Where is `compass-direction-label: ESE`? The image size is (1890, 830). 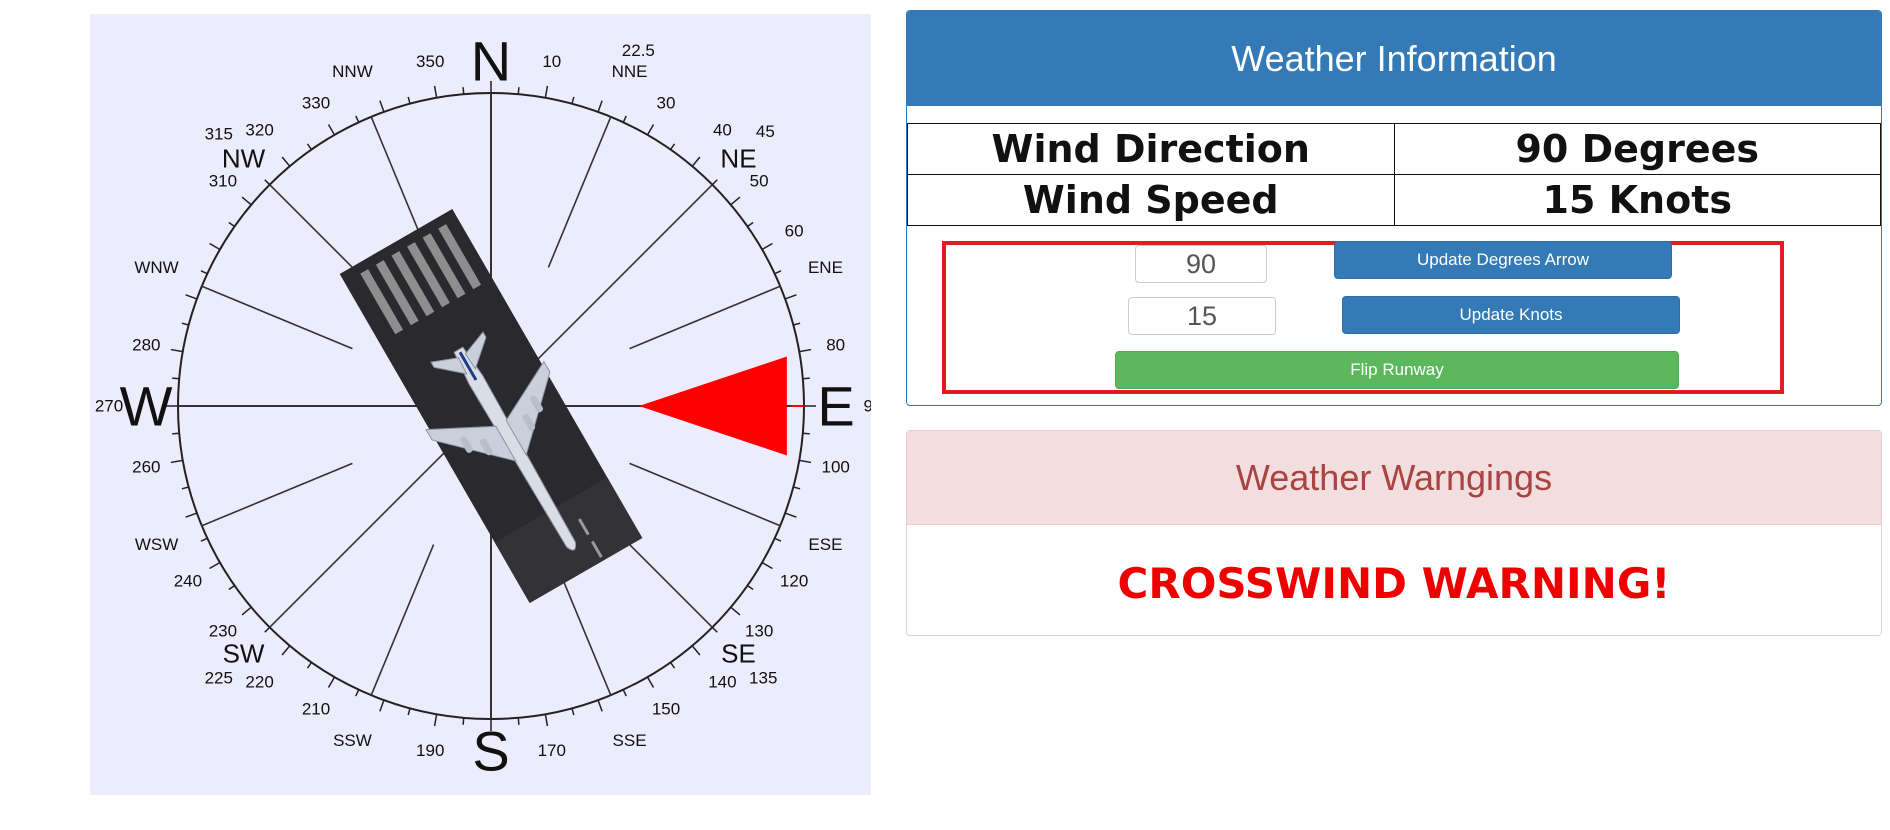
compass-direction-label: ESE is located at coordinates (825, 544).